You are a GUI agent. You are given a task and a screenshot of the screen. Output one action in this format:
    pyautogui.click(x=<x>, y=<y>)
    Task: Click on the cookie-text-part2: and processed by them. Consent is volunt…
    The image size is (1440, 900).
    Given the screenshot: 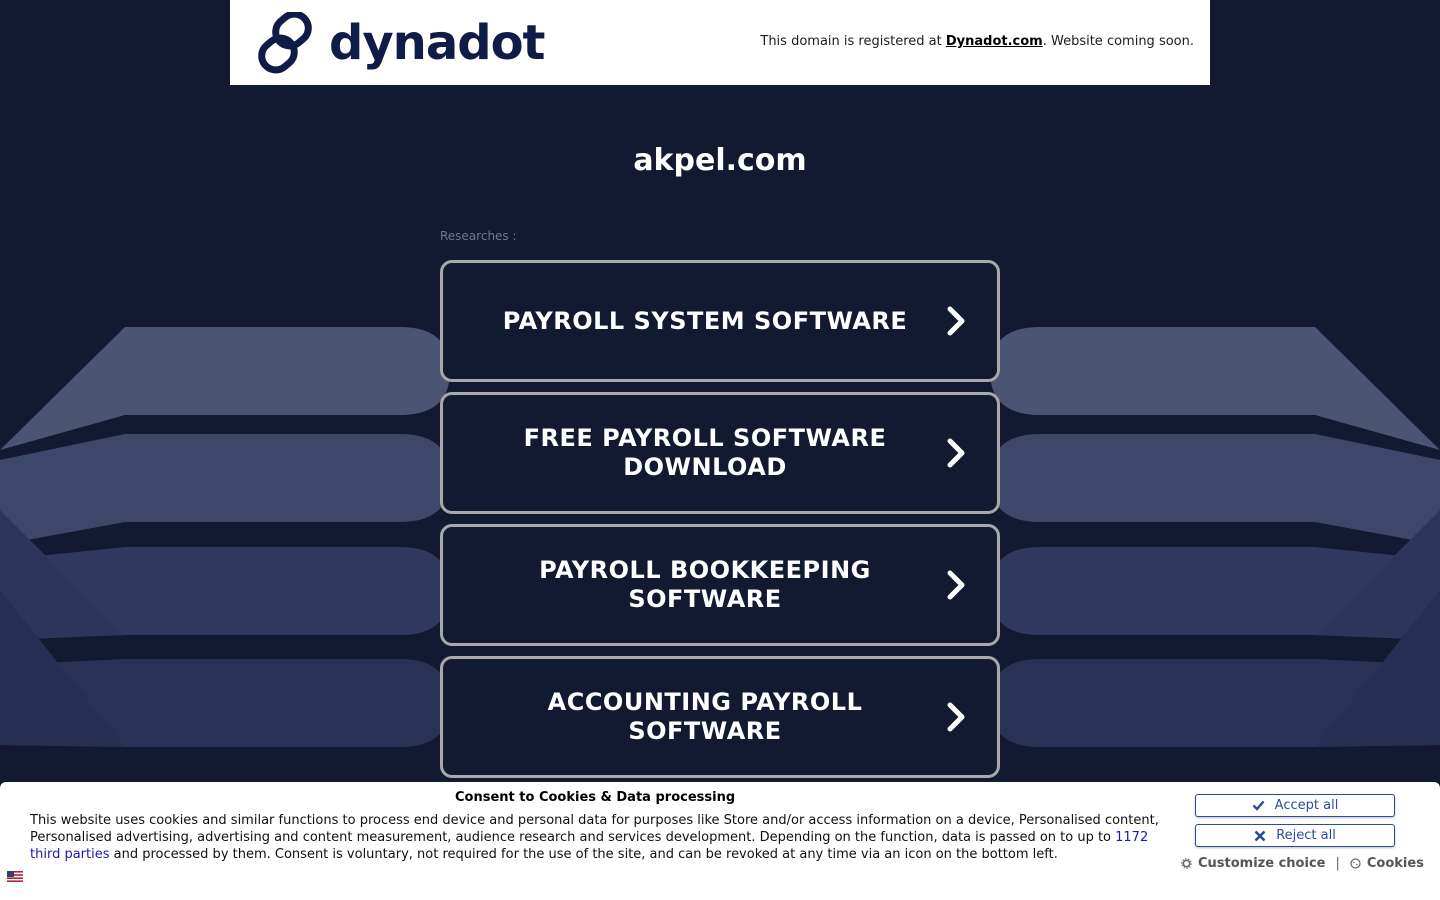 What is the action you would take?
    pyautogui.click(x=583, y=854)
    